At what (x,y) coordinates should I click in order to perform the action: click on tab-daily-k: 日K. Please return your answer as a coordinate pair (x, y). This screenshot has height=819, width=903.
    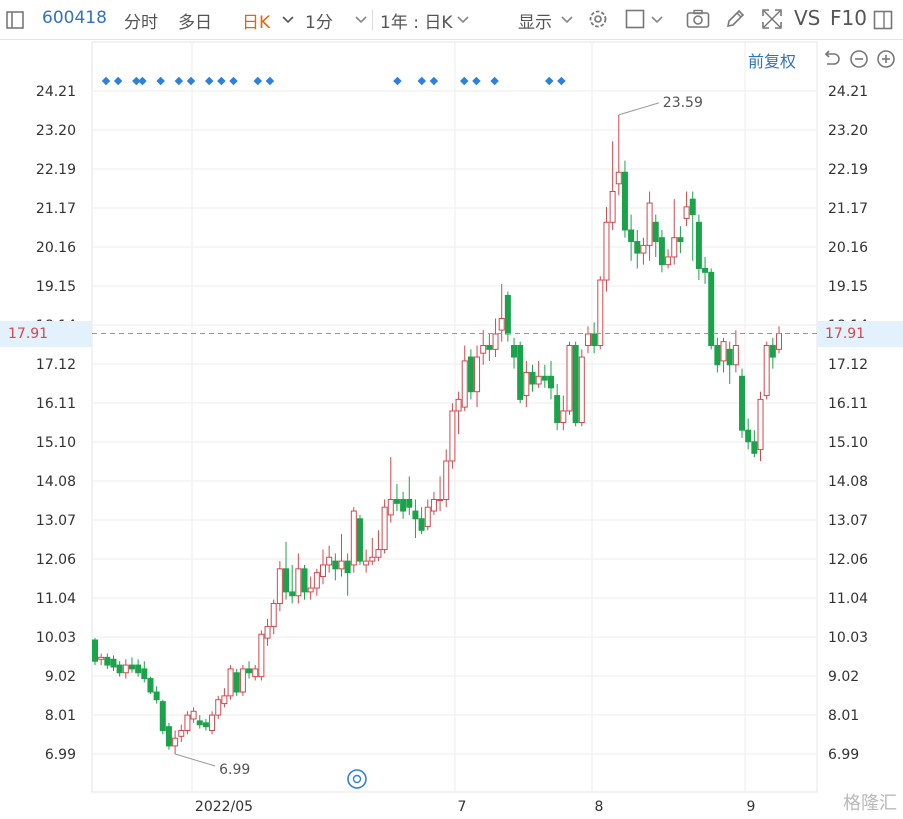
    Looking at the image, I should click on (256, 20).